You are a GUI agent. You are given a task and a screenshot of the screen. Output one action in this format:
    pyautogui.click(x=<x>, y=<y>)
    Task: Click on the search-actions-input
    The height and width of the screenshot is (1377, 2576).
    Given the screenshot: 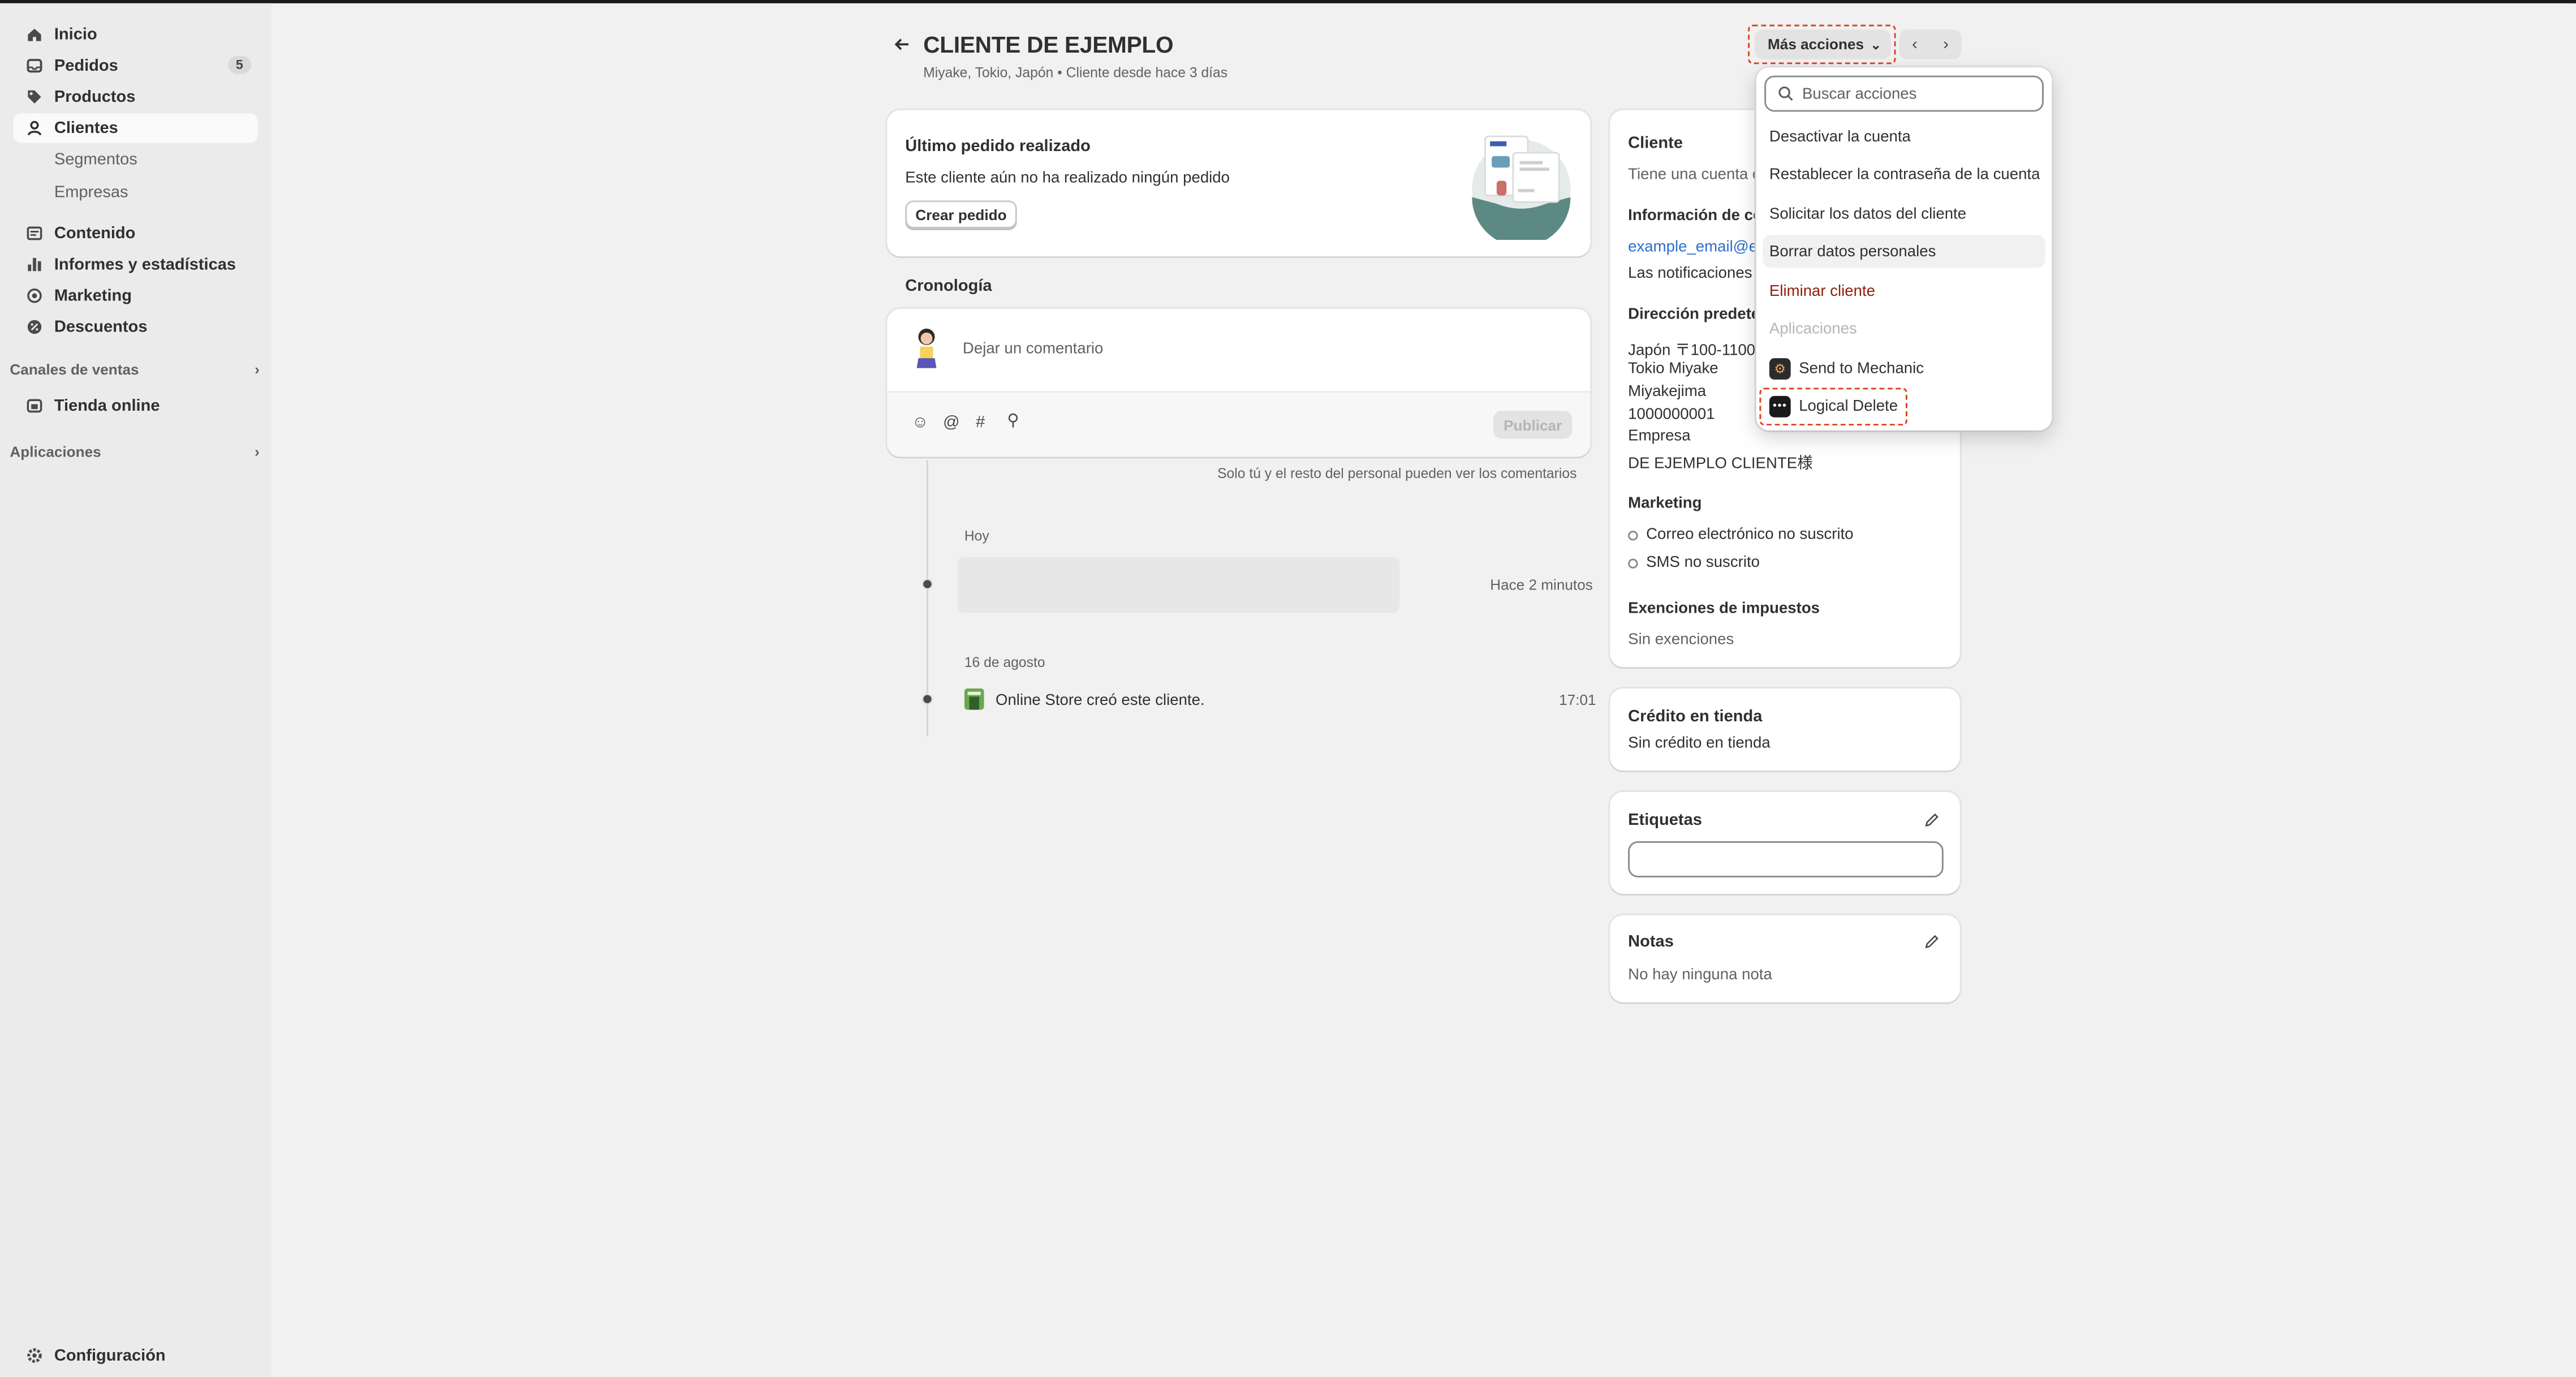 What is the action you would take?
    pyautogui.click(x=1917, y=93)
    